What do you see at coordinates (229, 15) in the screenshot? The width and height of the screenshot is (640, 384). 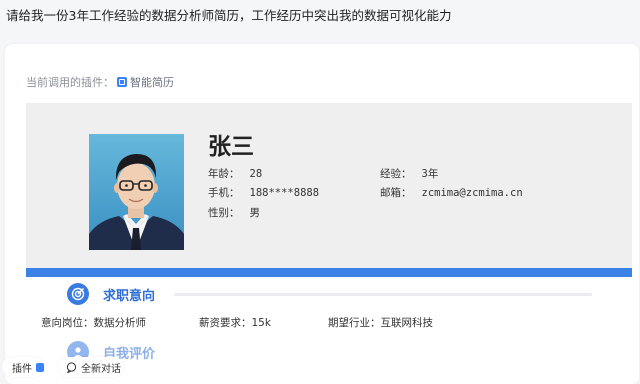 I see `user-prompt: 请给我一份3年工作经验的数据分析师简历，工作经历中突出我的数据可视化能力` at bounding box center [229, 15].